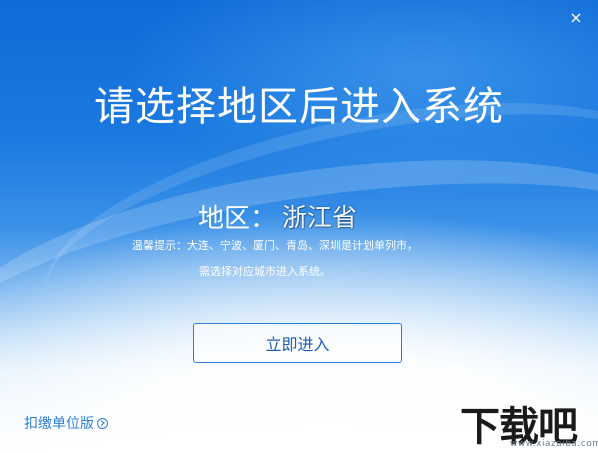 This screenshot has width=598, height=453. Describe the element at coordinates (59, 424) in the screenshot. I see `switch-version-label: 扣缴单位版` at that location.